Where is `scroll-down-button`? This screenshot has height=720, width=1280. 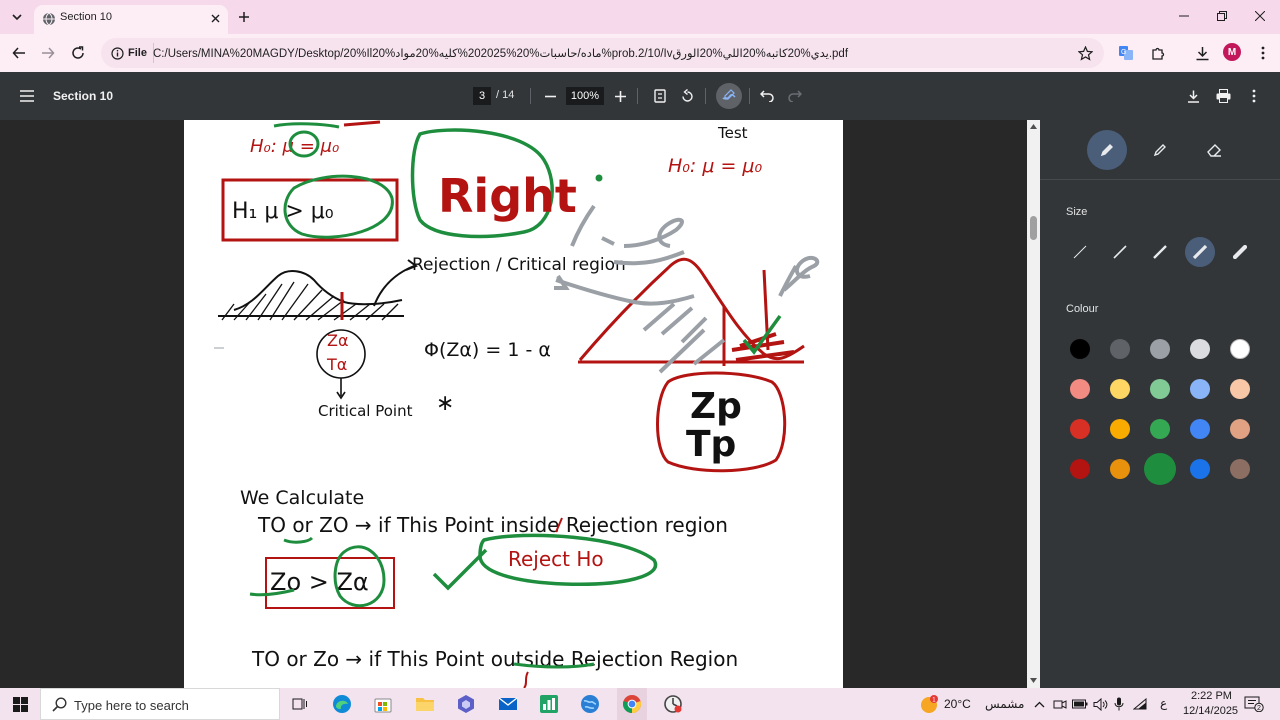
scroll-down-button is located at coordinates (1033, 680).